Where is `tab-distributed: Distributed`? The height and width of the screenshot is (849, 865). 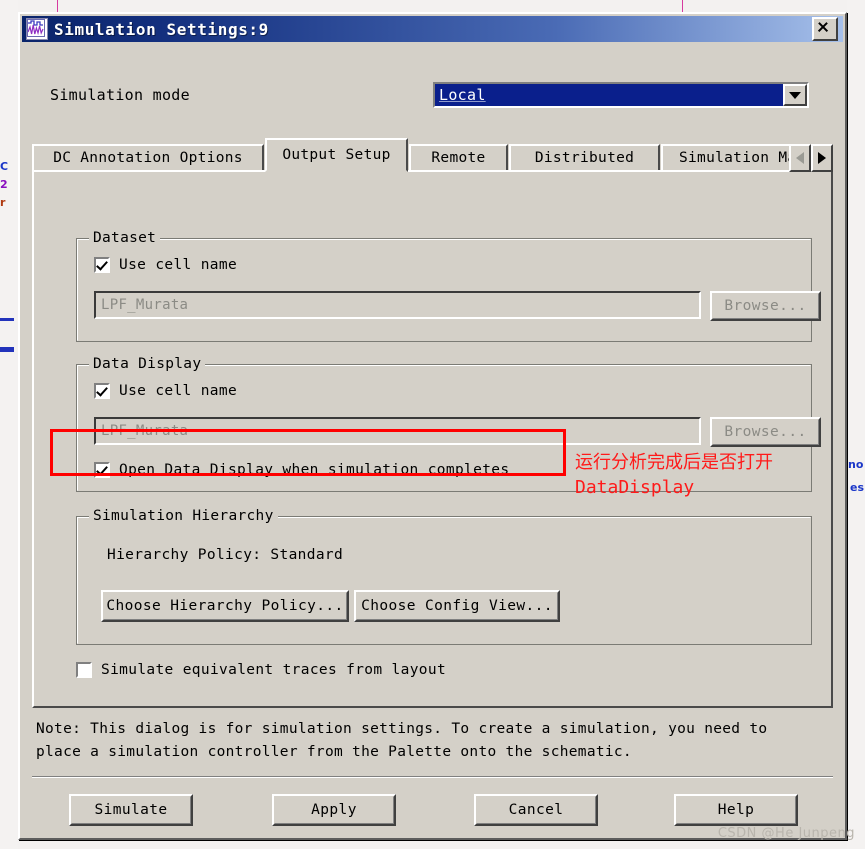
tab-distributed: Distributed is located at coordinates (584, 158).